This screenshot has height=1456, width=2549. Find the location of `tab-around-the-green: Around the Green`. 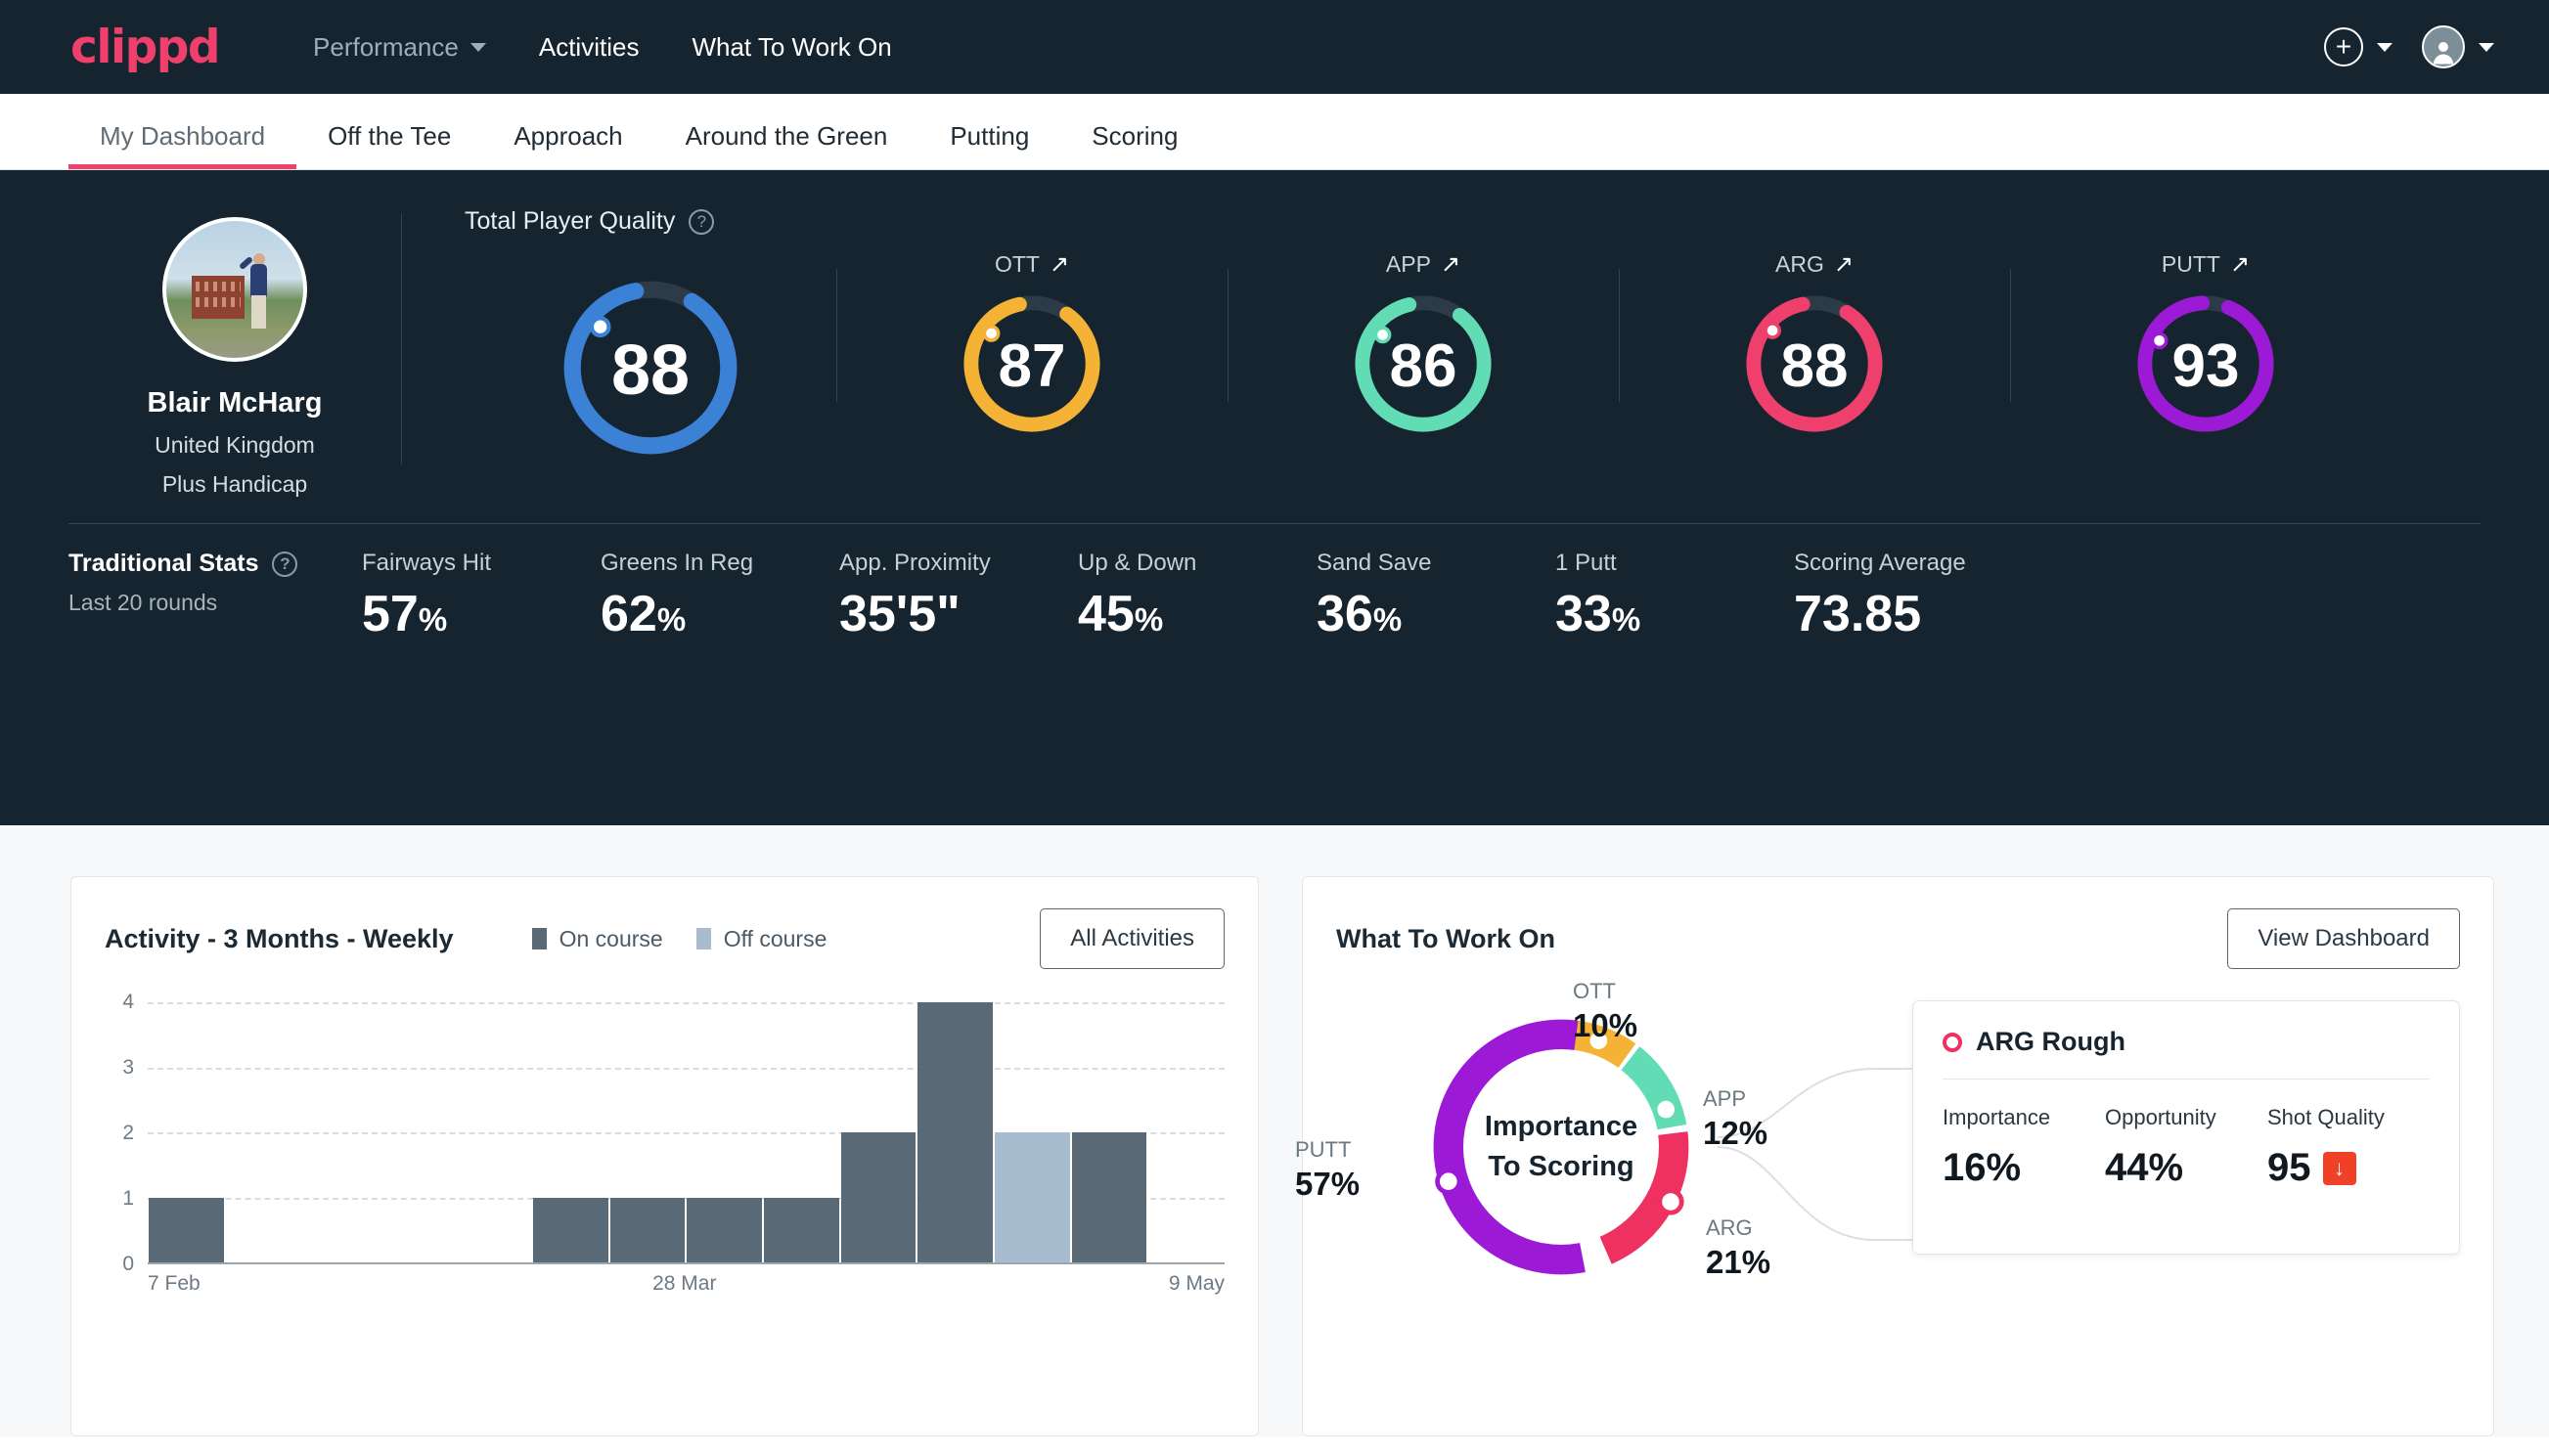

tab-around-the-green: Around the Green is located at coordinates (787, 145).